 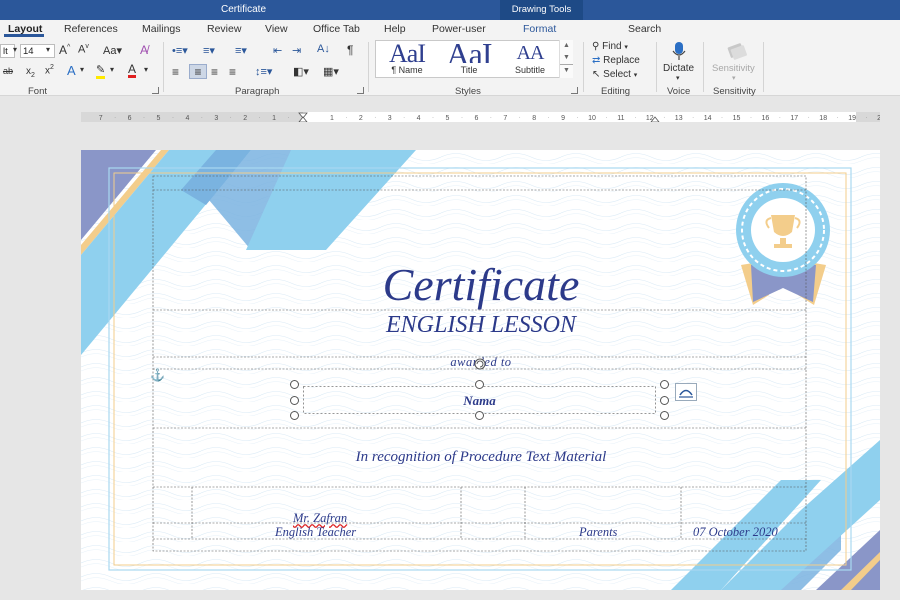 What do you see at coordinates (155, 90) in the screenshot?
I see `font-dialog-launcher-icon` at bounding box center [155, 90].